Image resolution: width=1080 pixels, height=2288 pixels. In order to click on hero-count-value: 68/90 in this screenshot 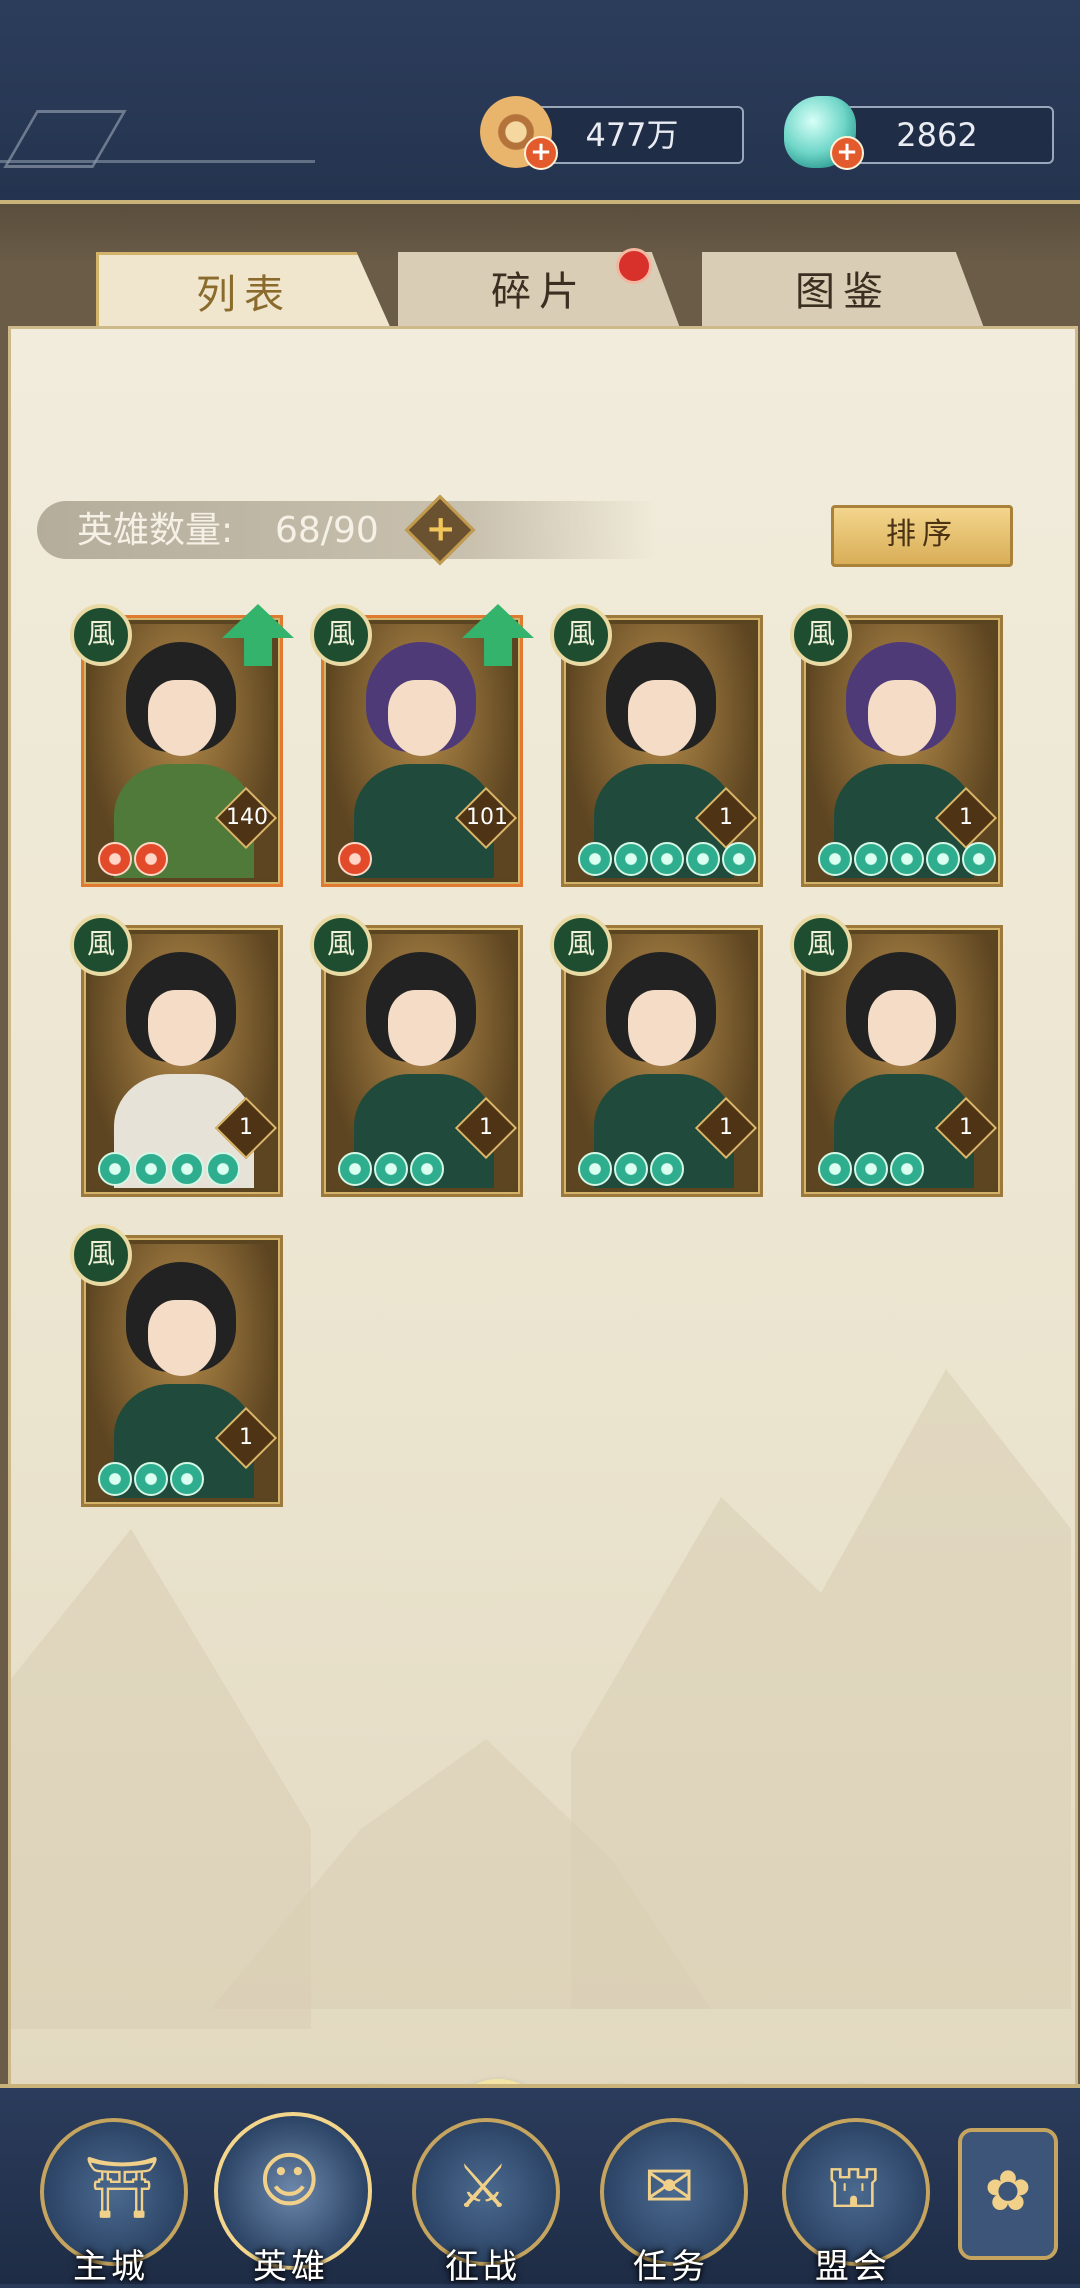, I will do `click(327, 530)`.